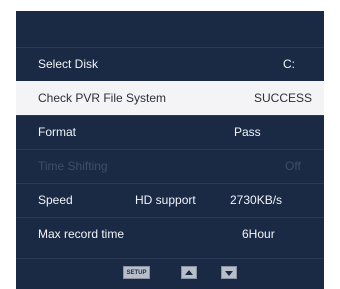 This screenshot has width=340, height=289. Describe the element at coordinates (73, 166) in the screenshot. I see `time-shifting-label: Time Shifting` at that location.